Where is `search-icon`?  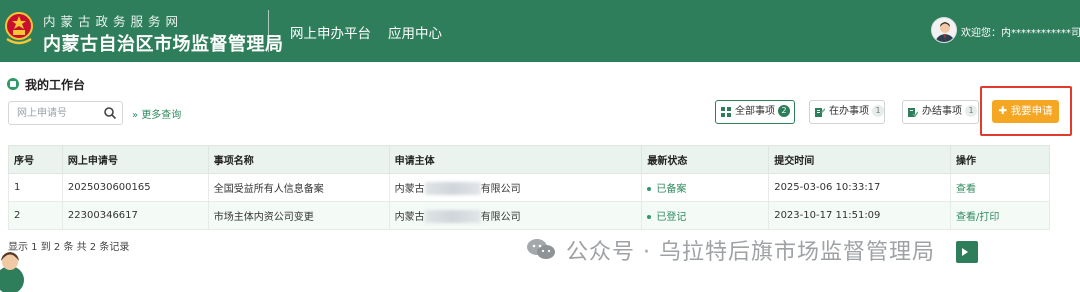
search-icon is located at coordinates (110, 113).